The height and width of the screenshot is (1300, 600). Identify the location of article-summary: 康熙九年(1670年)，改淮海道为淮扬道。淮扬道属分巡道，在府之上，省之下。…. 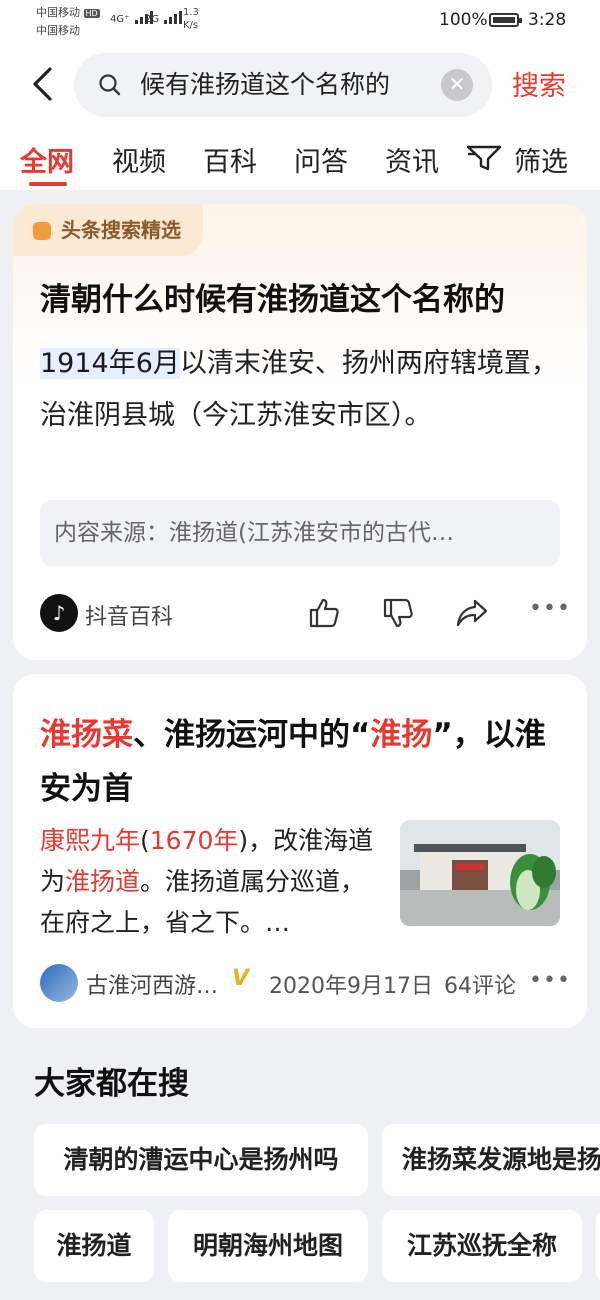
(210, 881).